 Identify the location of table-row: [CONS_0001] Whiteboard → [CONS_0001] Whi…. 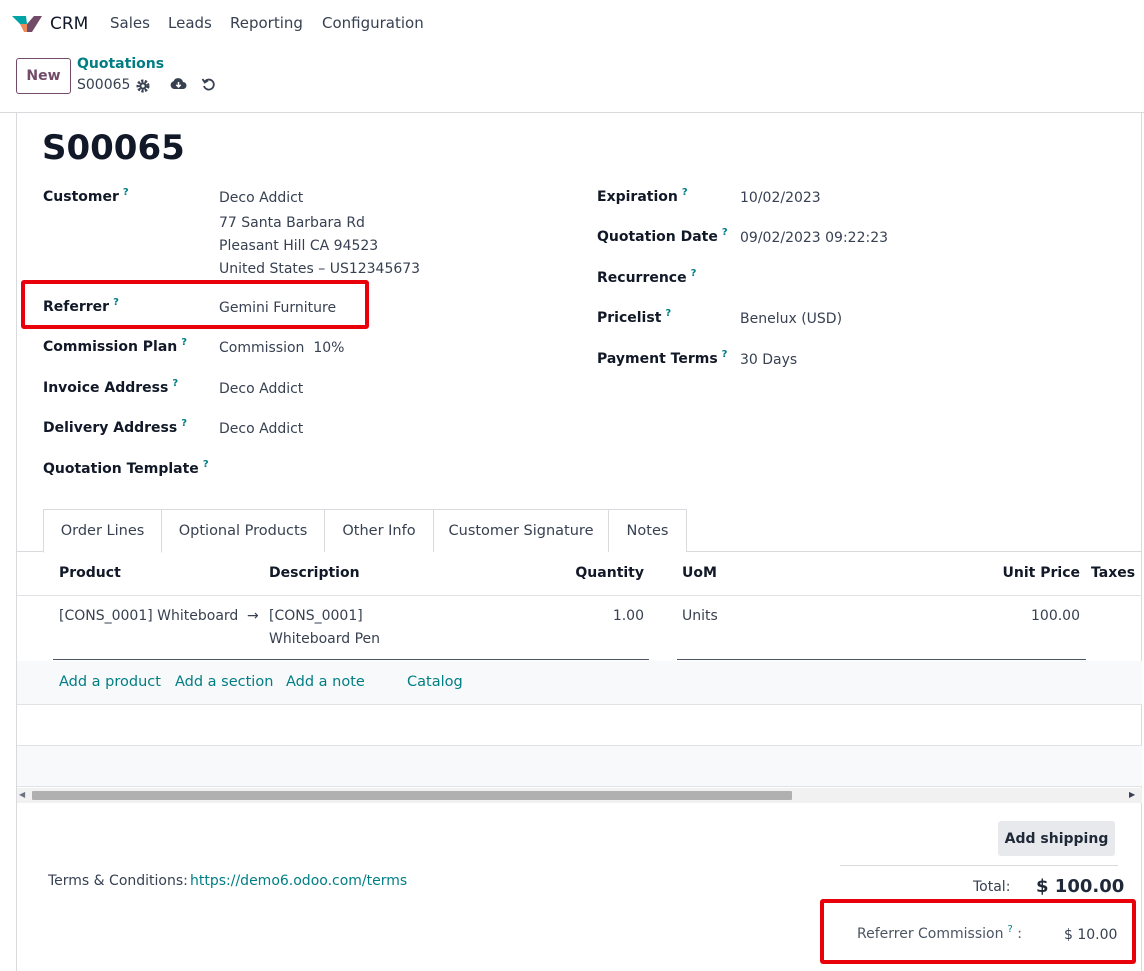
(579, 628).